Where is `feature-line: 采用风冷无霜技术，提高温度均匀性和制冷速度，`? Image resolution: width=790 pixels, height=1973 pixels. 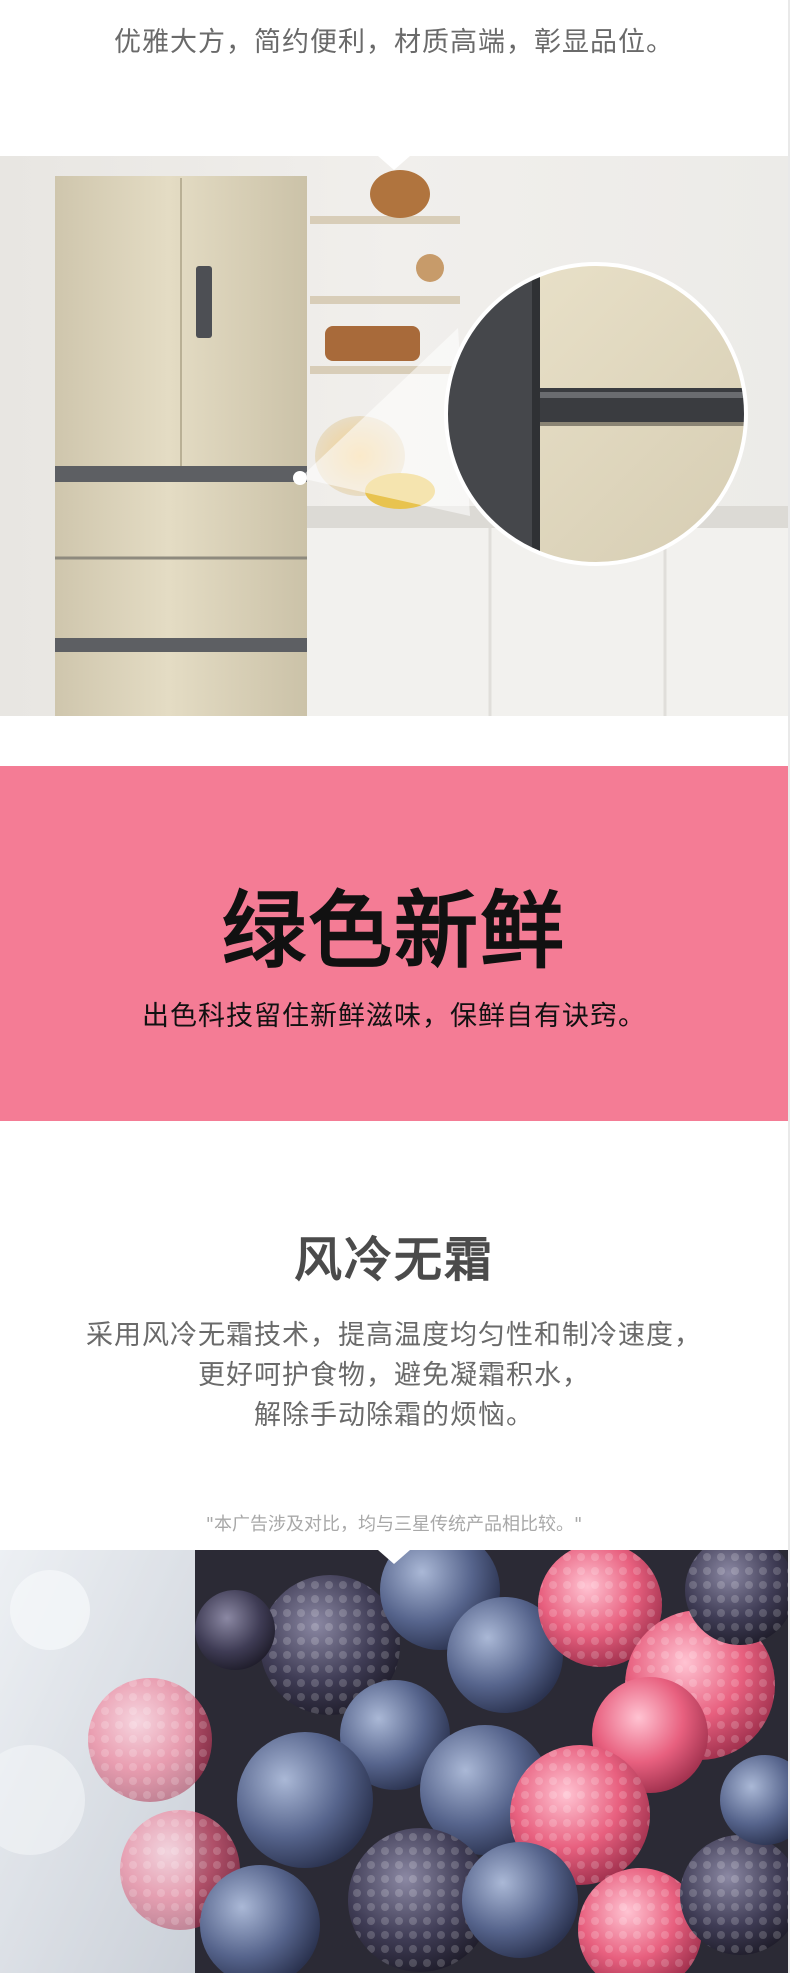 feature-line: 采用风冷无霜技术，提高温度均匀性和制冷速度， is located at coordinates (394, 1335).